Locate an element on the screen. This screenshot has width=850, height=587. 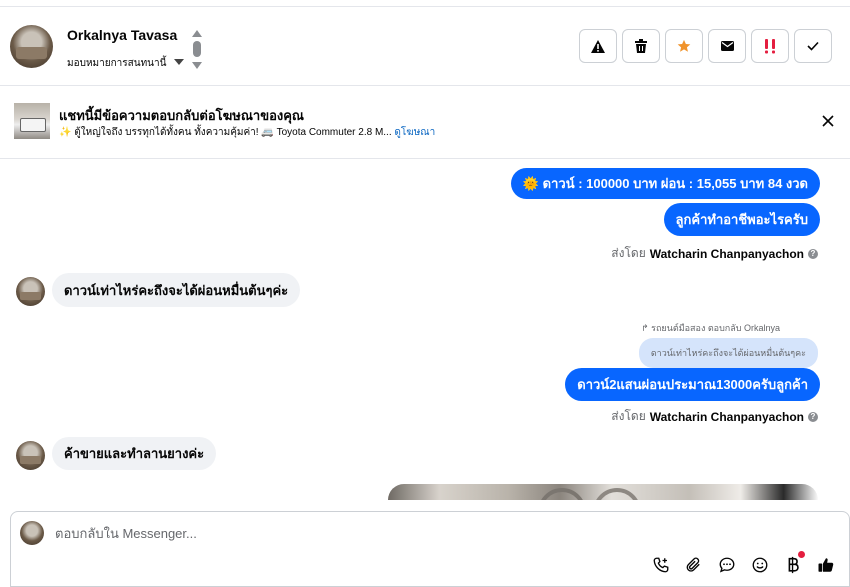
star-icon is located at coordinates (684, 45).